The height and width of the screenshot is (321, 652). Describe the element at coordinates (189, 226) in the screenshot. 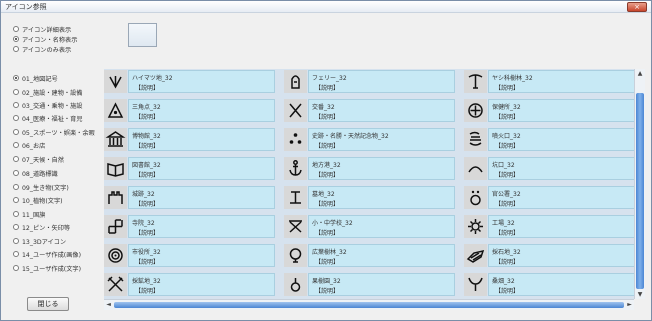

I see `icon-cell: 寺院_32 【説明】` at that location.